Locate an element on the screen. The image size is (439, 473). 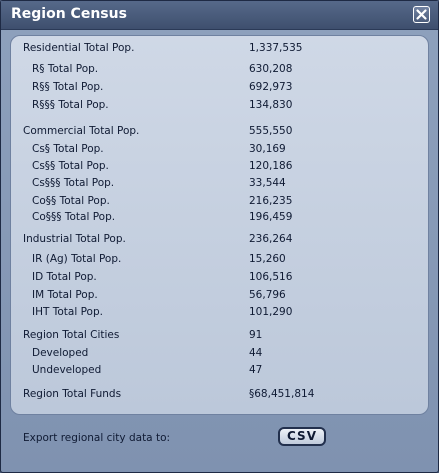
residential-total-value: 1,337,535 is located at coordinates (276, 48).